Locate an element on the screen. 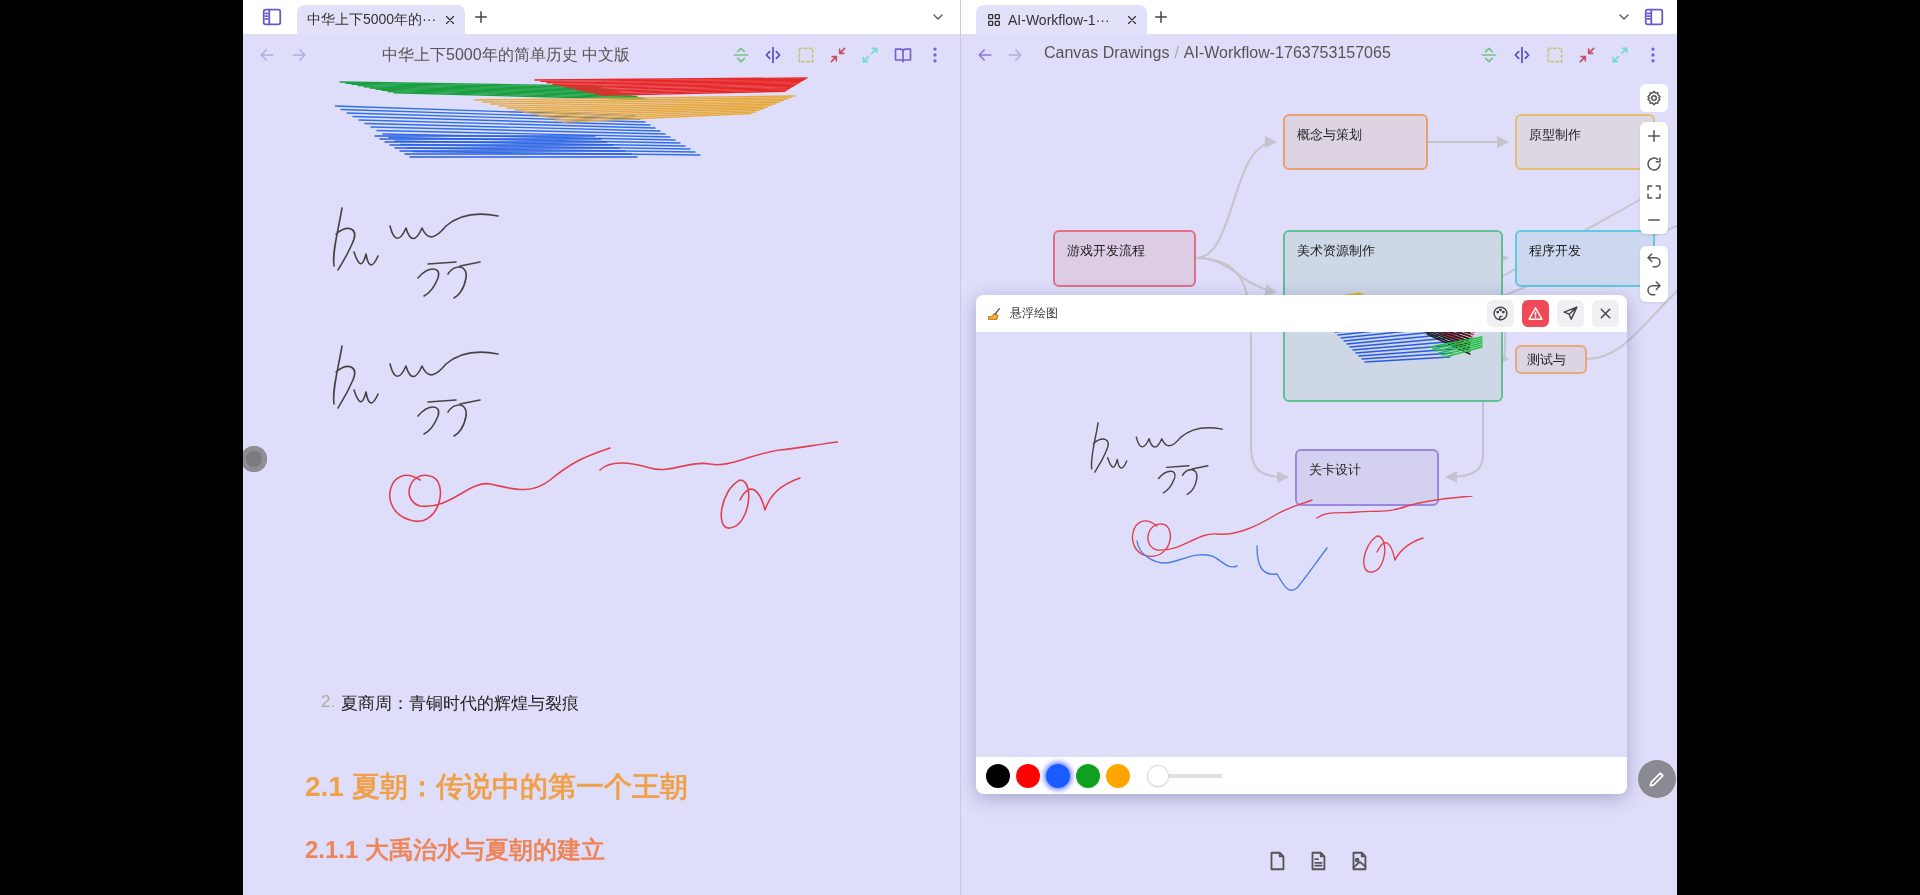  close-button is located at coordinates (1605, 313).